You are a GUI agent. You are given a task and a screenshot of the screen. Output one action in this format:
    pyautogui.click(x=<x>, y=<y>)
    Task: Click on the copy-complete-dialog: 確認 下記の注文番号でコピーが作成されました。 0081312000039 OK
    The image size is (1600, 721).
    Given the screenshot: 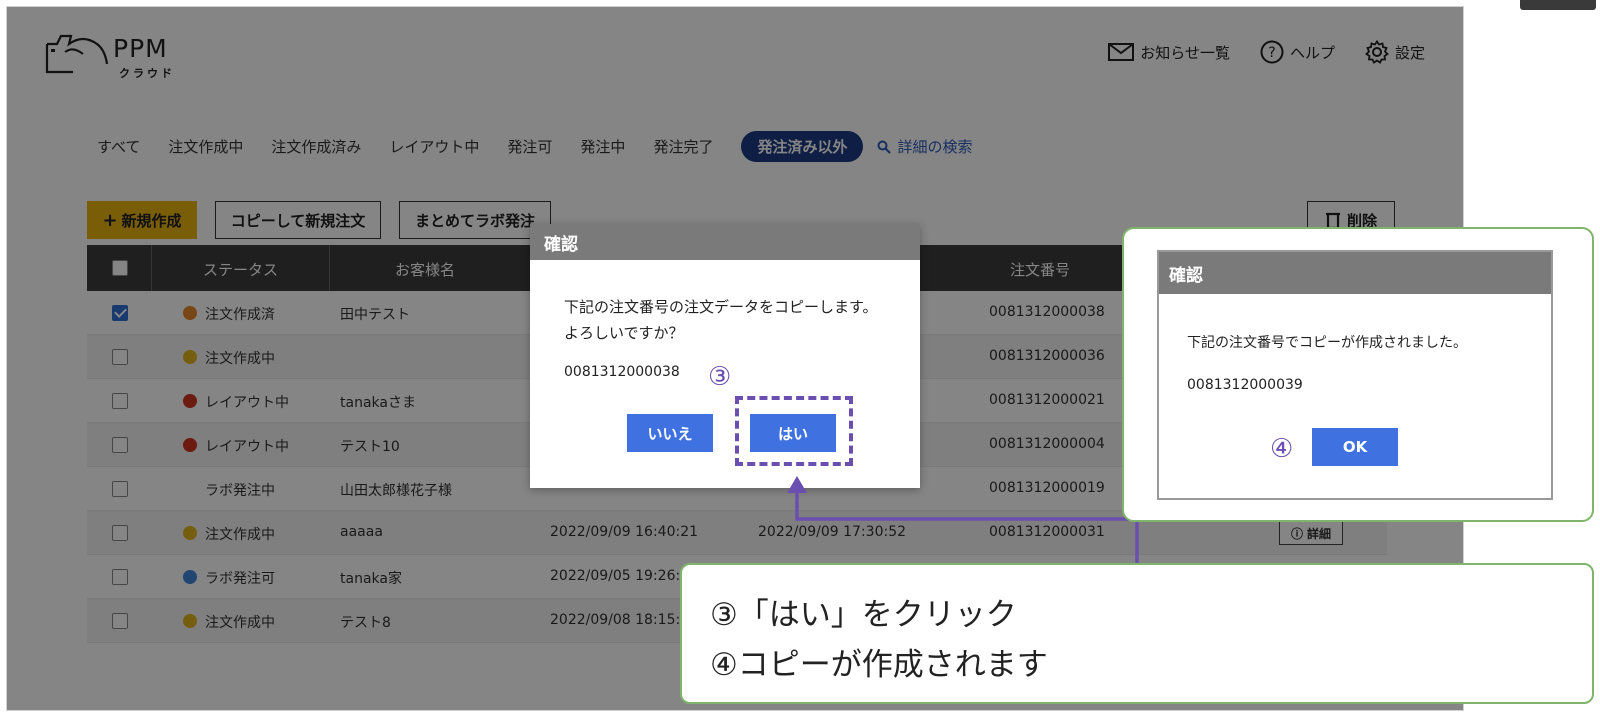 What is the action you would take?
    pyautogui.click(x=1355, y=375)
    